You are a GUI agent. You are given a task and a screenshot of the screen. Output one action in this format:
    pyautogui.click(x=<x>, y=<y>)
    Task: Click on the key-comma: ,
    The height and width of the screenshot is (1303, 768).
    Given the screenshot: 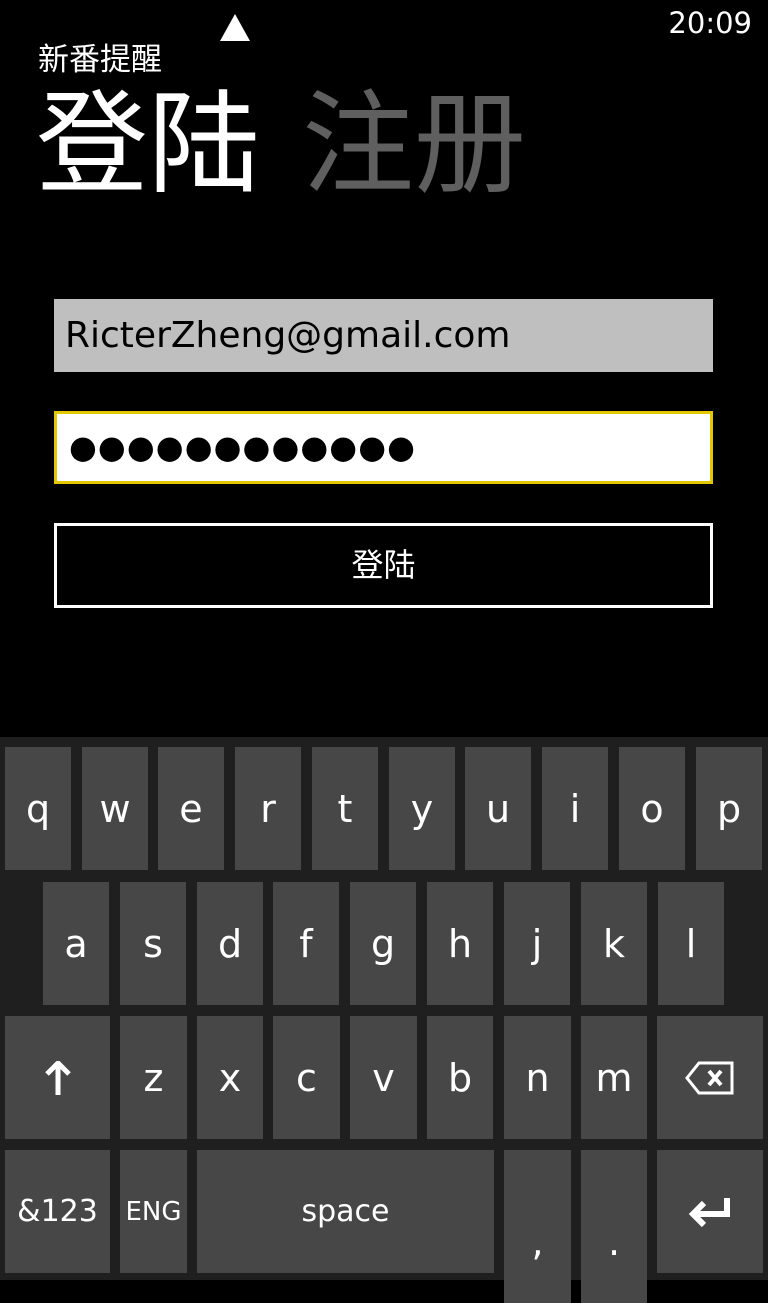 What is the action you would take?
    pyautogui.click(x=537, y=1226)
    